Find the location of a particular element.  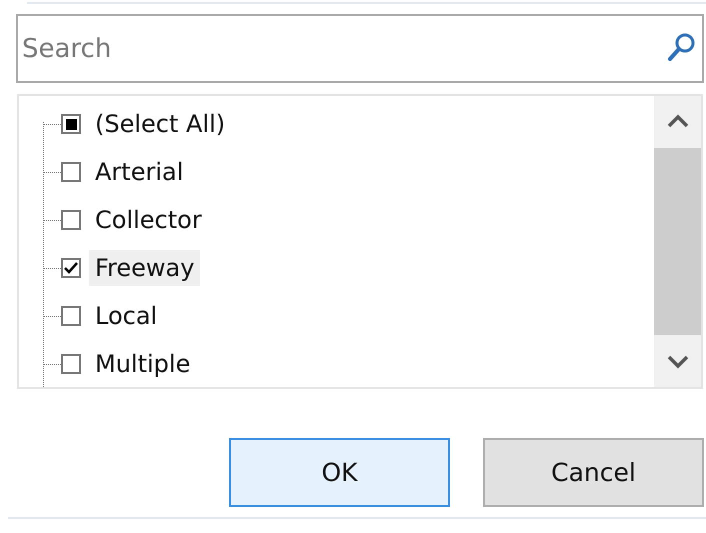

scrollbar is located at coordinates (677, 241).